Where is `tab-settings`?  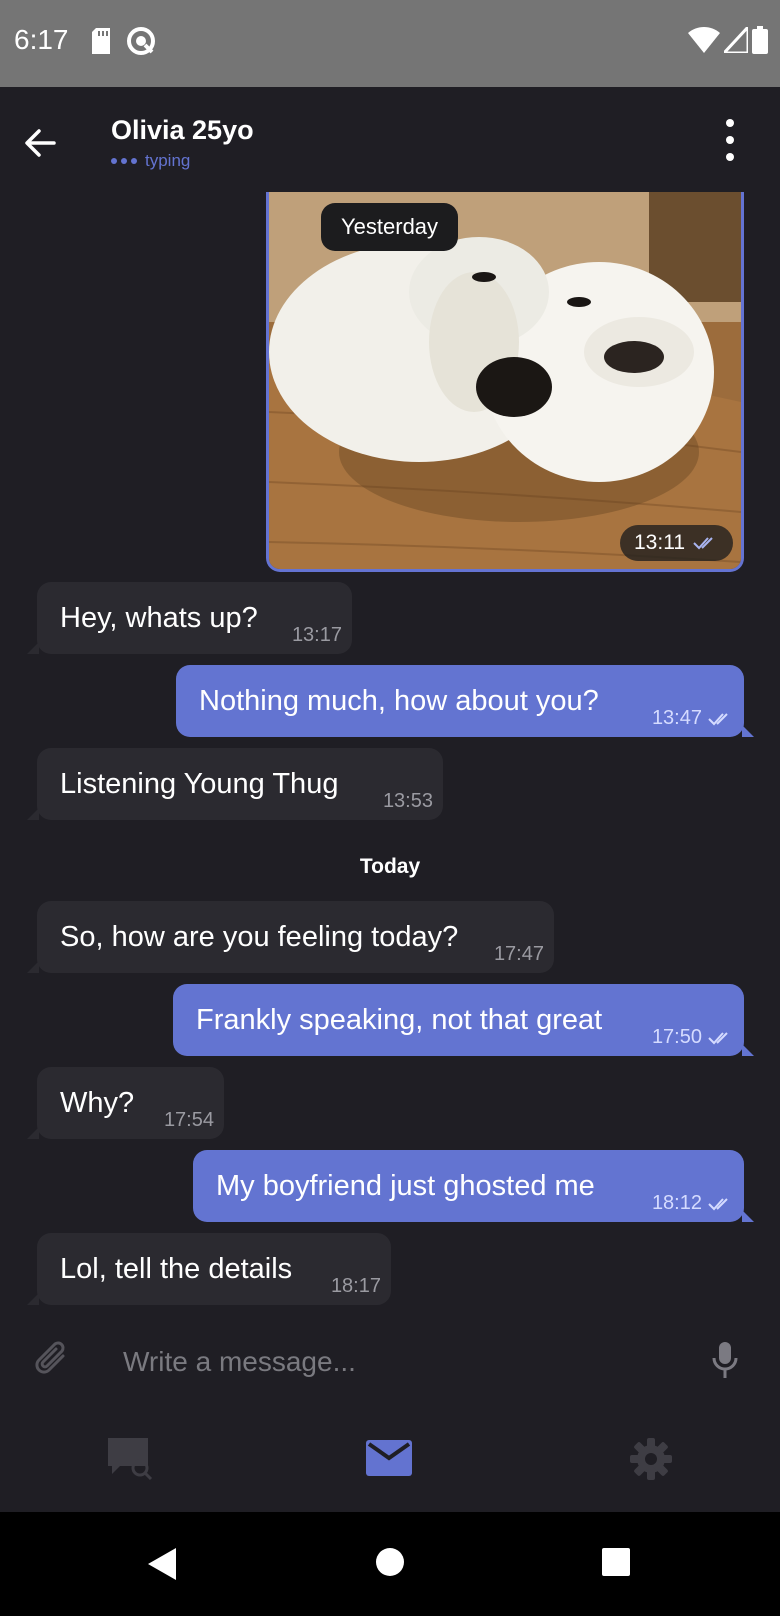
tab-settings is located at coordinates (651, 1461).